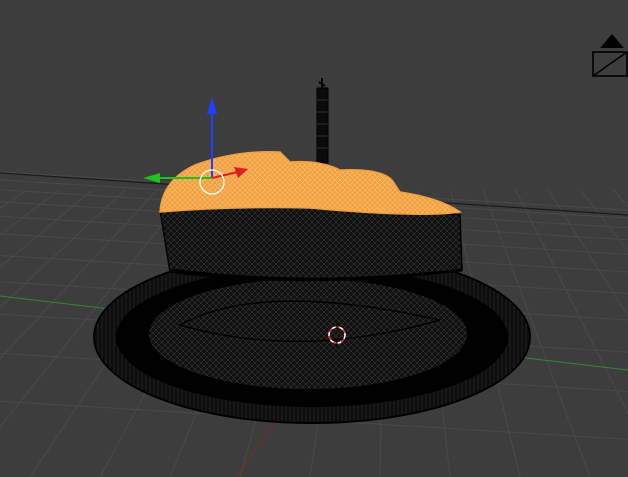 The image size is (628, 477). I want to click on candle, so click(322, 121).